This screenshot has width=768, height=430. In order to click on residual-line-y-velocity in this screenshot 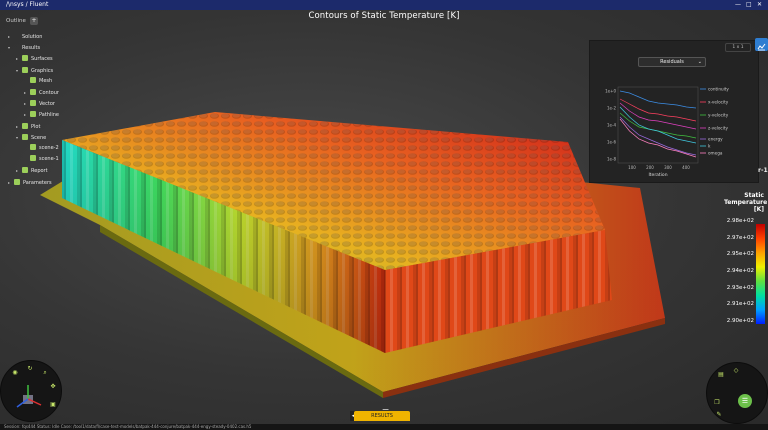, I will do `click(658, 125)`.